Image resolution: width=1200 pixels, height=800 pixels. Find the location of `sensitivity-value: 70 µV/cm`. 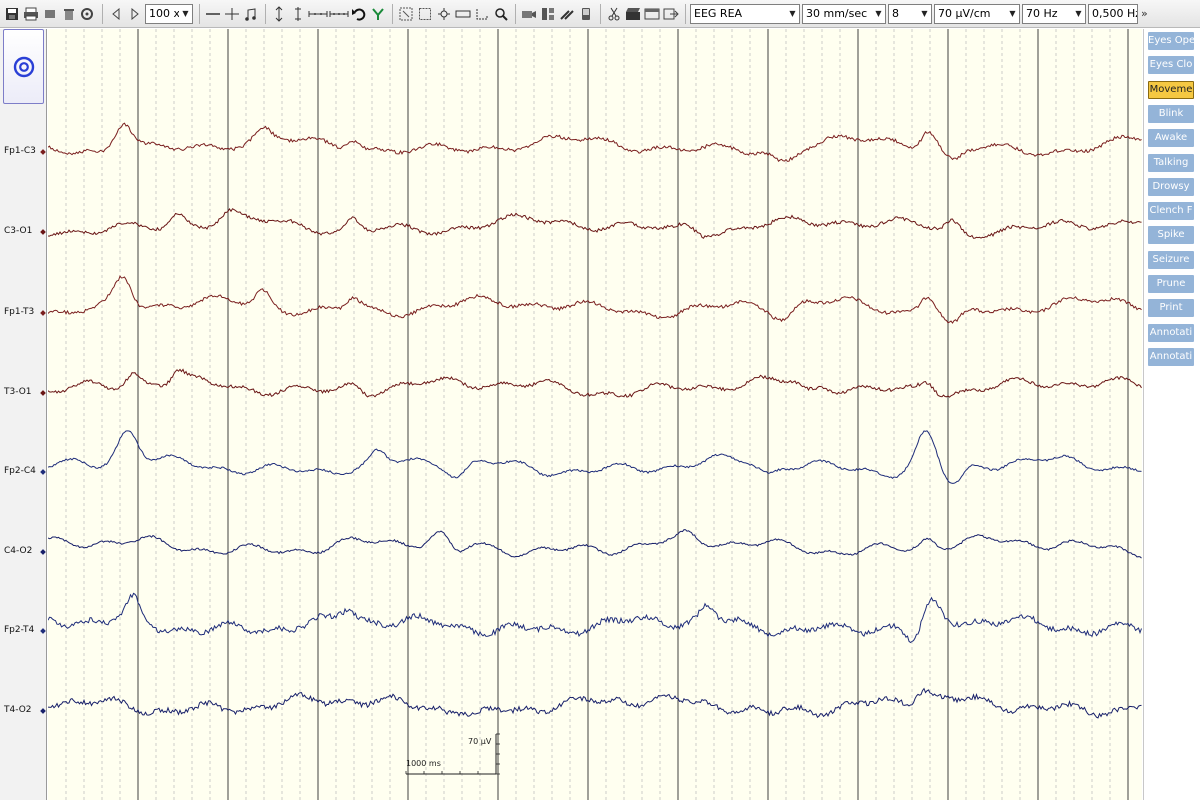

sensitivity-value: 70 µV/cm is located at coordinates (964, 13).